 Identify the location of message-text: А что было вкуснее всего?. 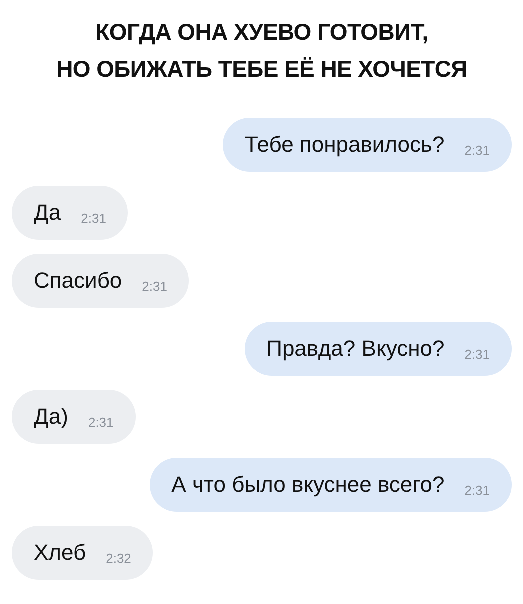
(308, 485).